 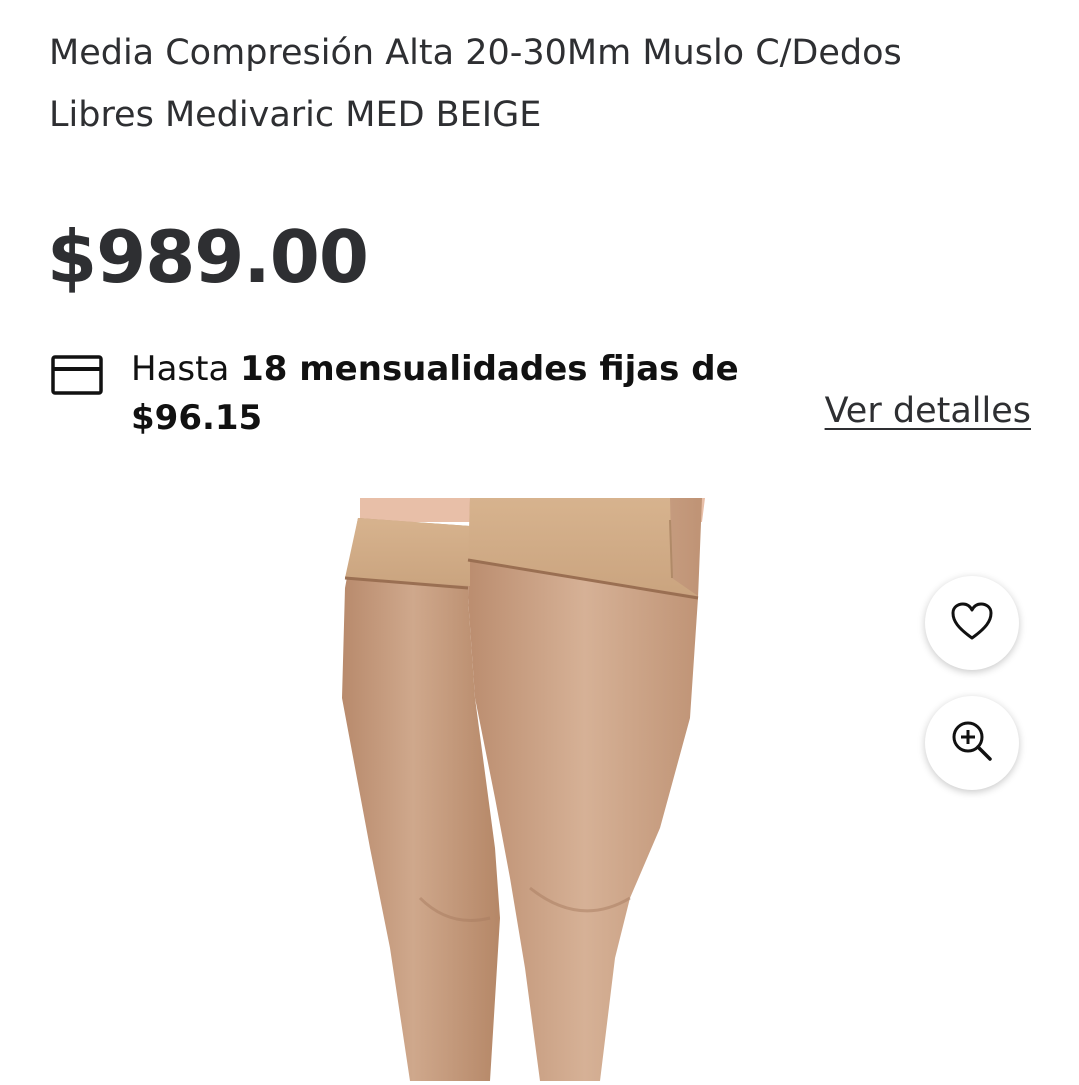 I want to click on installments-count: 18 mensualidades fijas de, so click(x=489, y=369).